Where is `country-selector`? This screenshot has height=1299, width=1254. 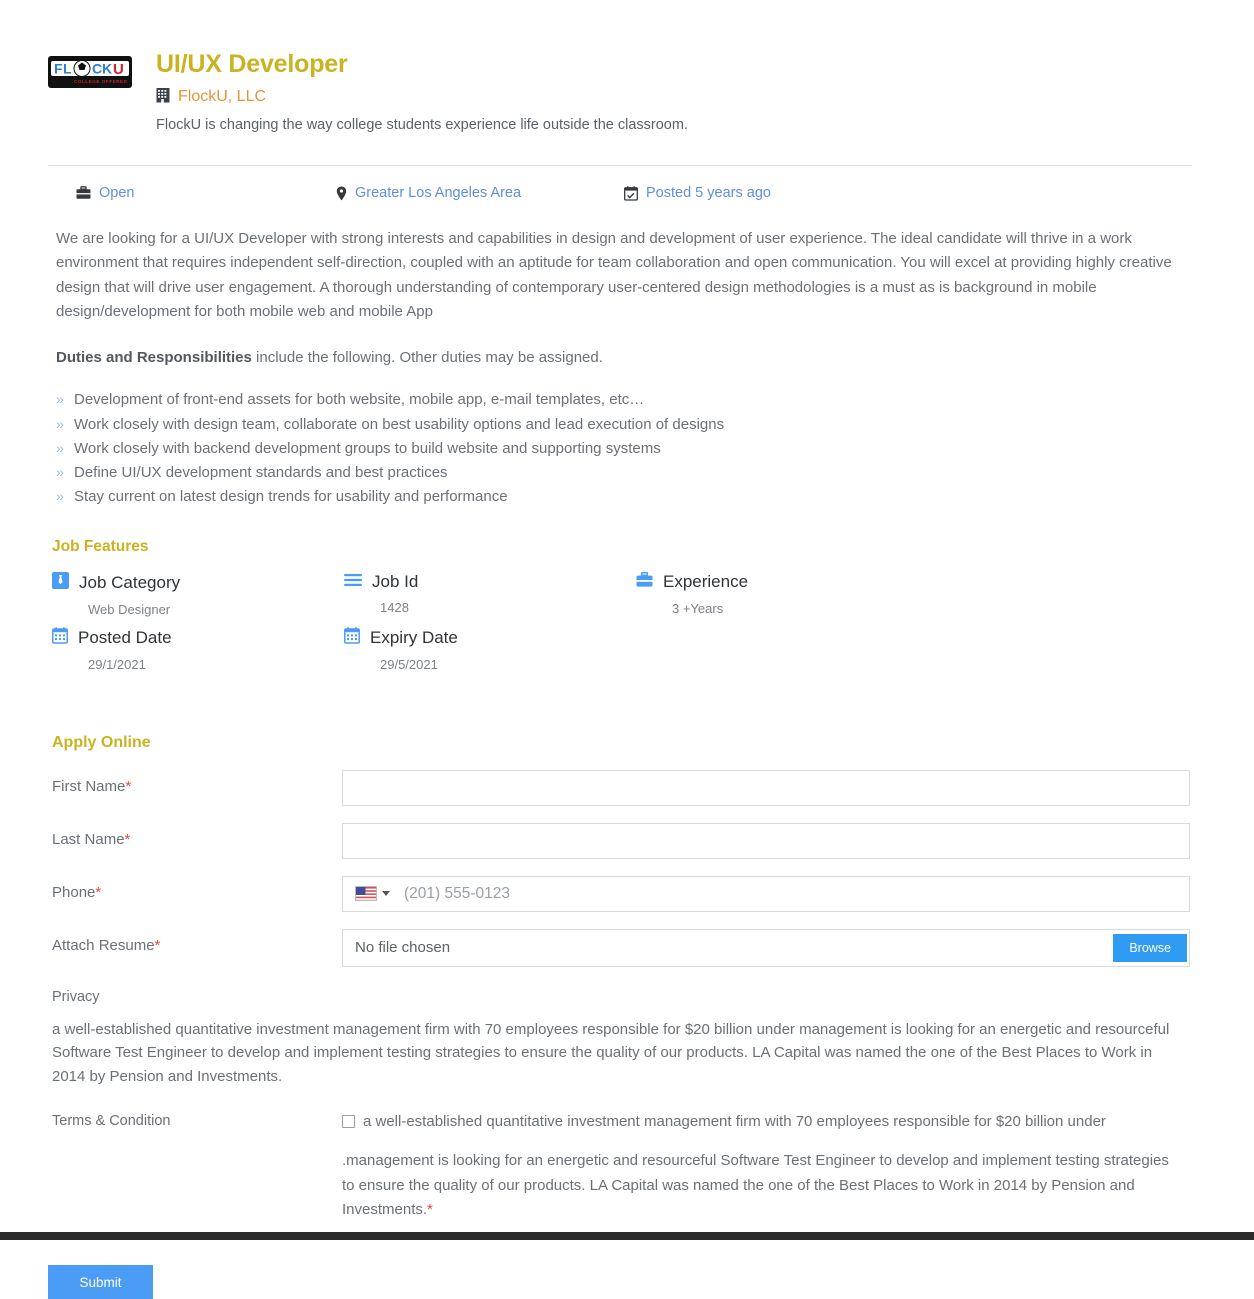
country-selector is located at coordinates (370, 894).